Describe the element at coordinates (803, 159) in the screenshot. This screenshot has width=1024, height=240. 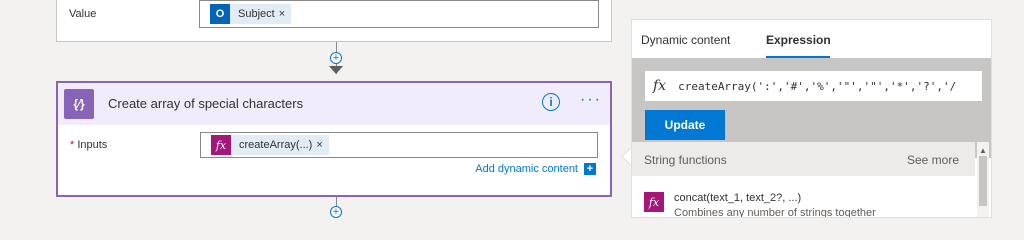
I see `string-functions-header: String functions See more` at that location.